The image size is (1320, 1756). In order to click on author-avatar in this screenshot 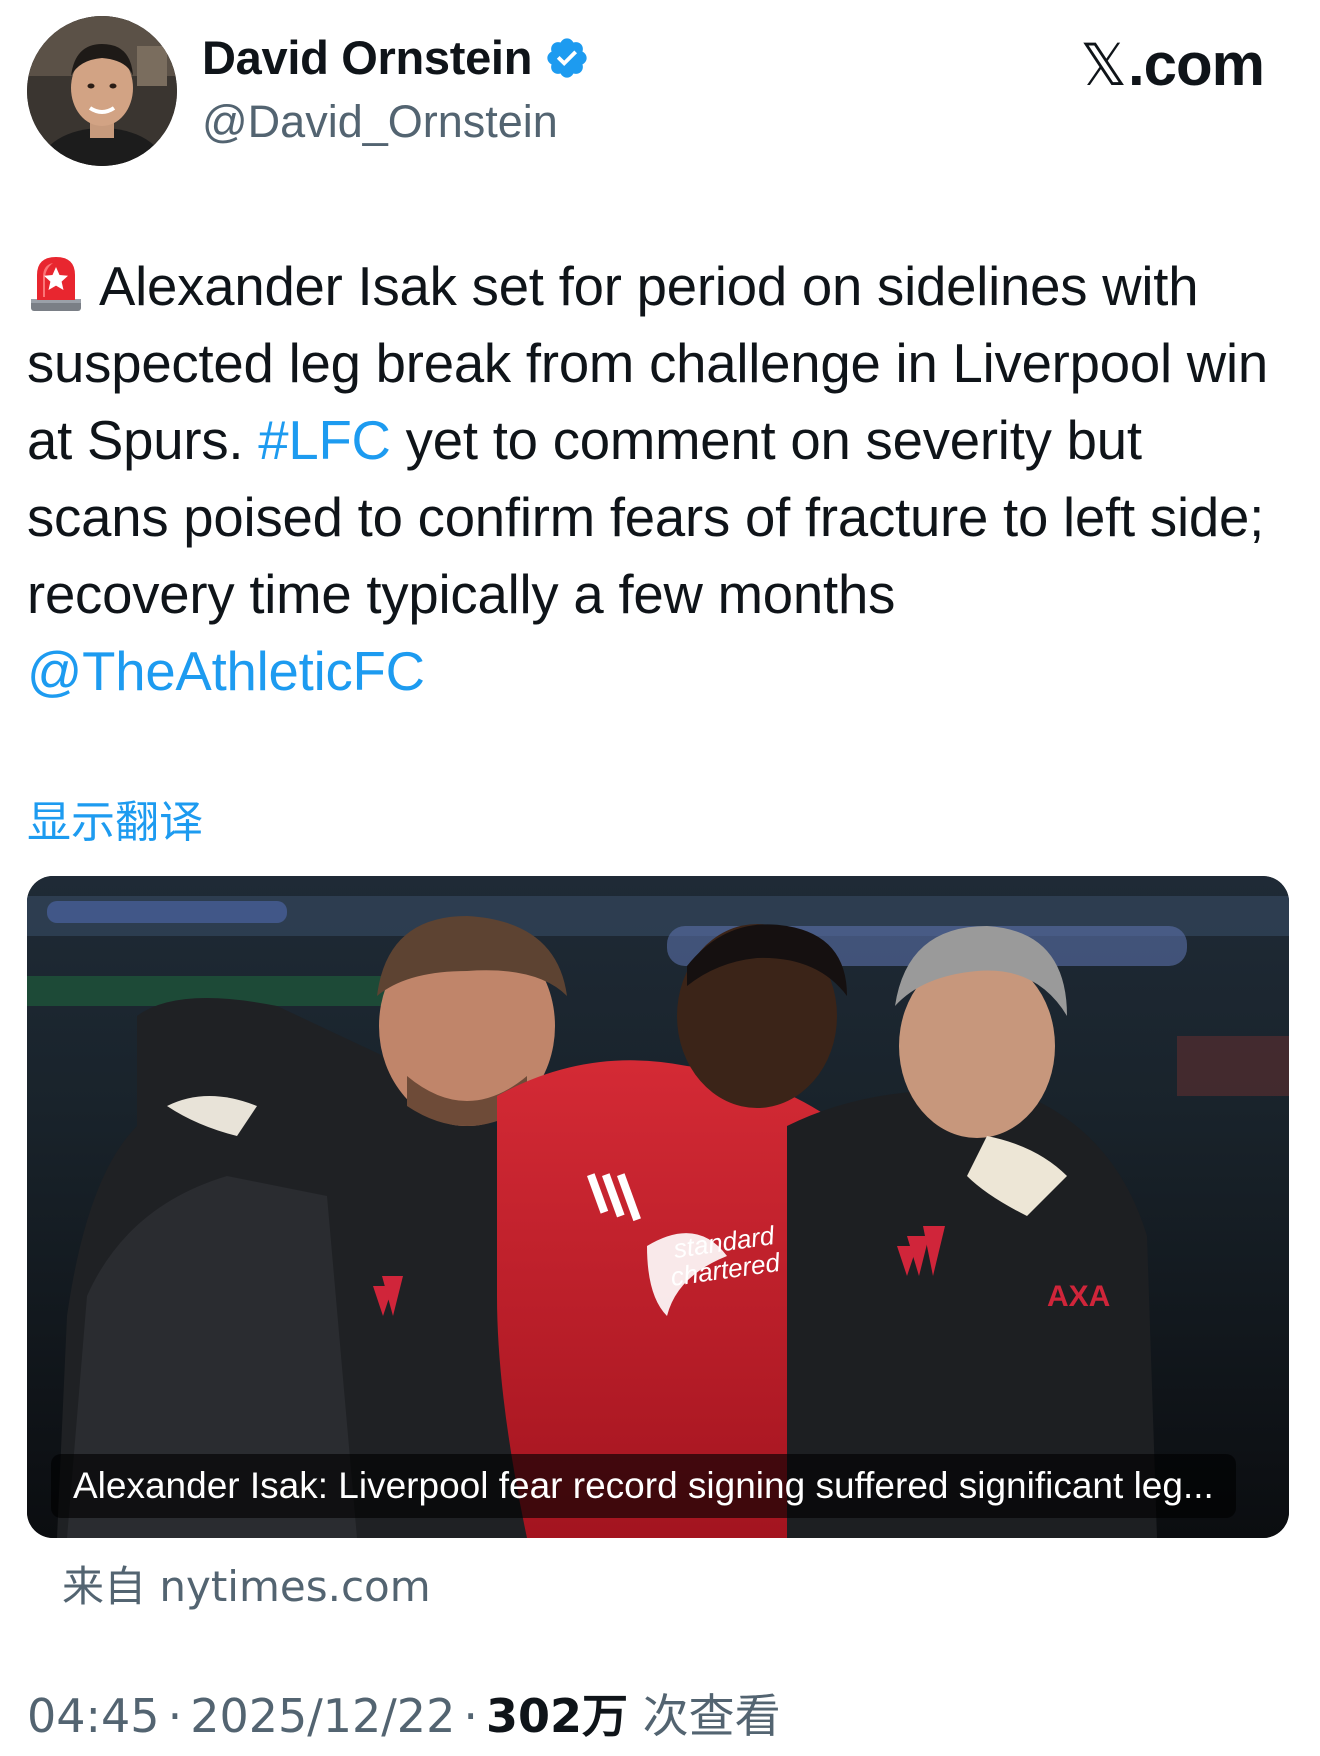, I will do `click(102, 91)`.